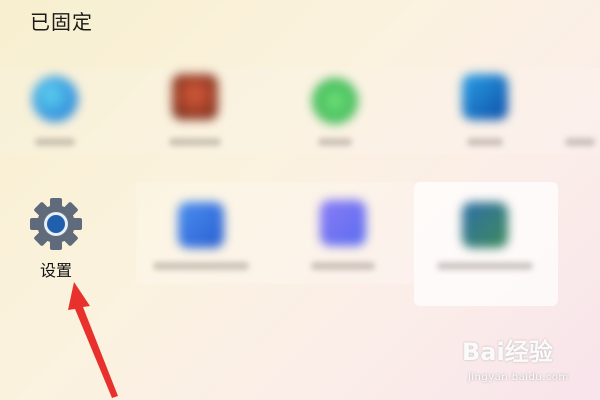 The height and width of the screenshot is (400, 600). What do you see at coordinates (93, 340) in the screenshot?
I see `annotation-arrow-icon` at bounding box center [93, 340].